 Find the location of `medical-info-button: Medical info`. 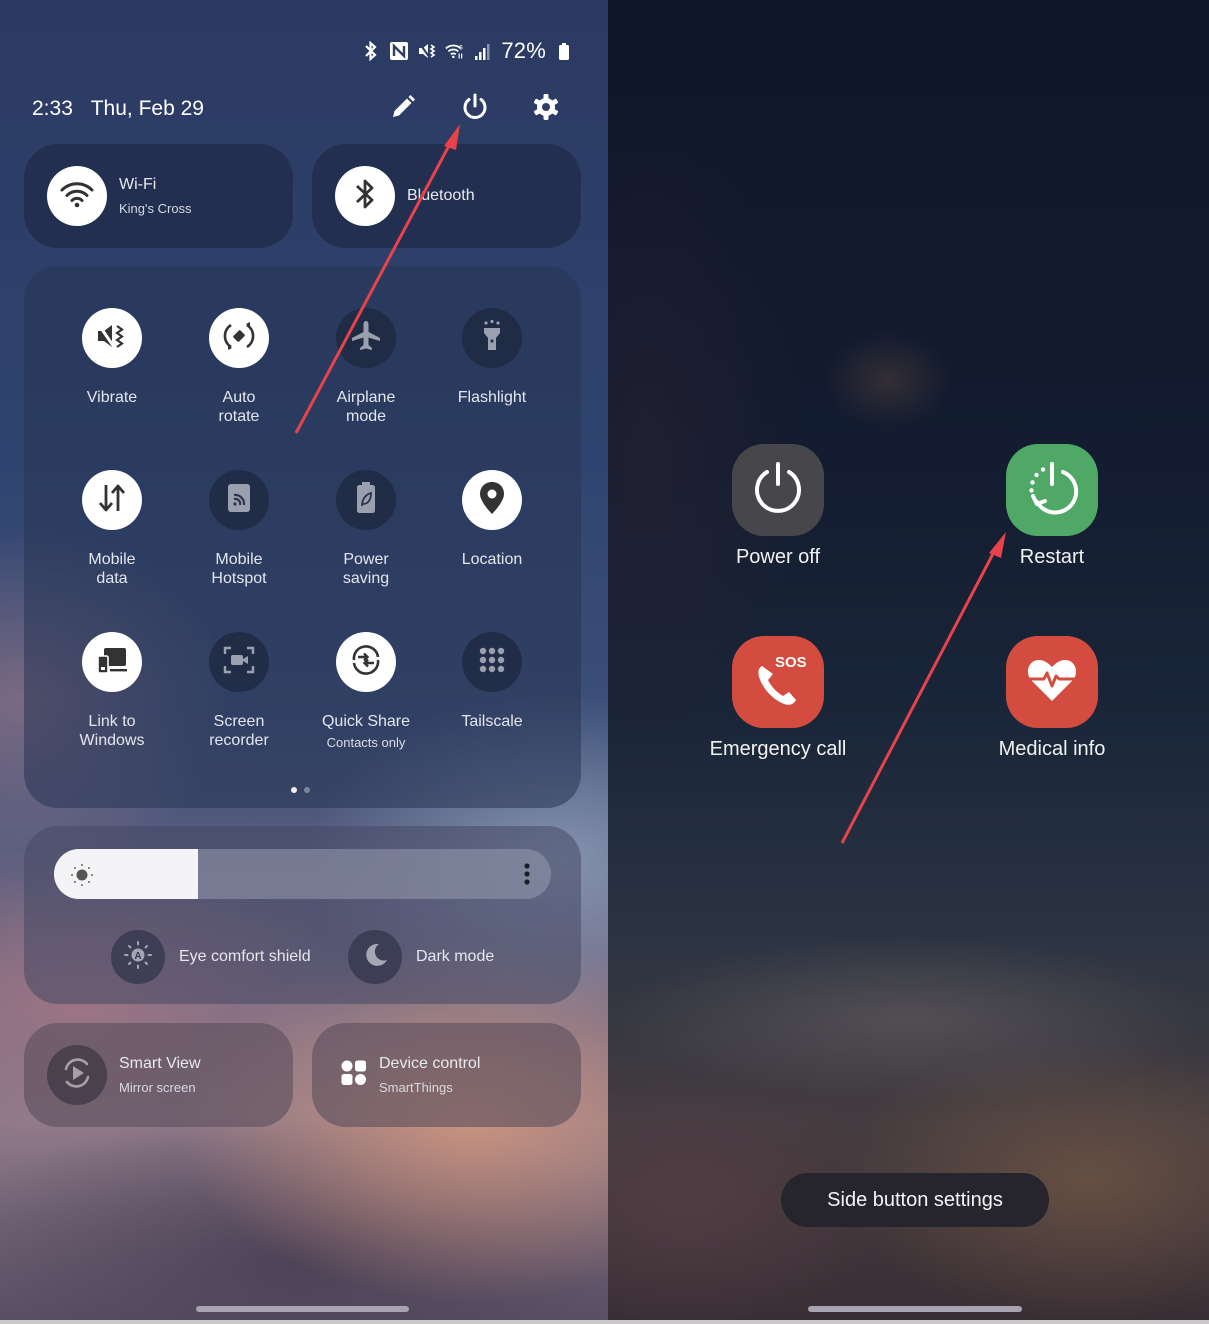

medical-info-button: Medical info is located at coordinates (1052, 698).